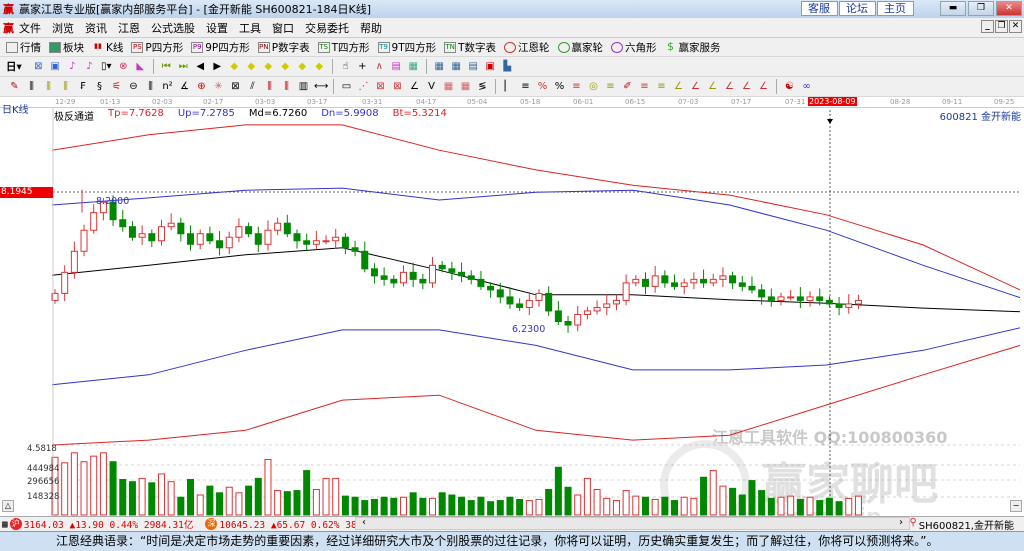  What do you see at coordinates (107, 47) in the screenshot?
I see `tool-kline: ▮▮ K线` at bounding box center [107, 47].